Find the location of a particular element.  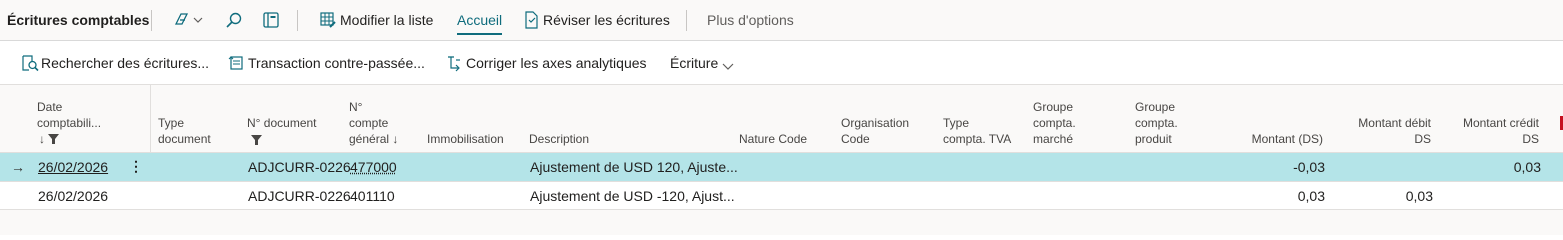

entry-menu-button: Écriture is located at coordinates (694, 63).